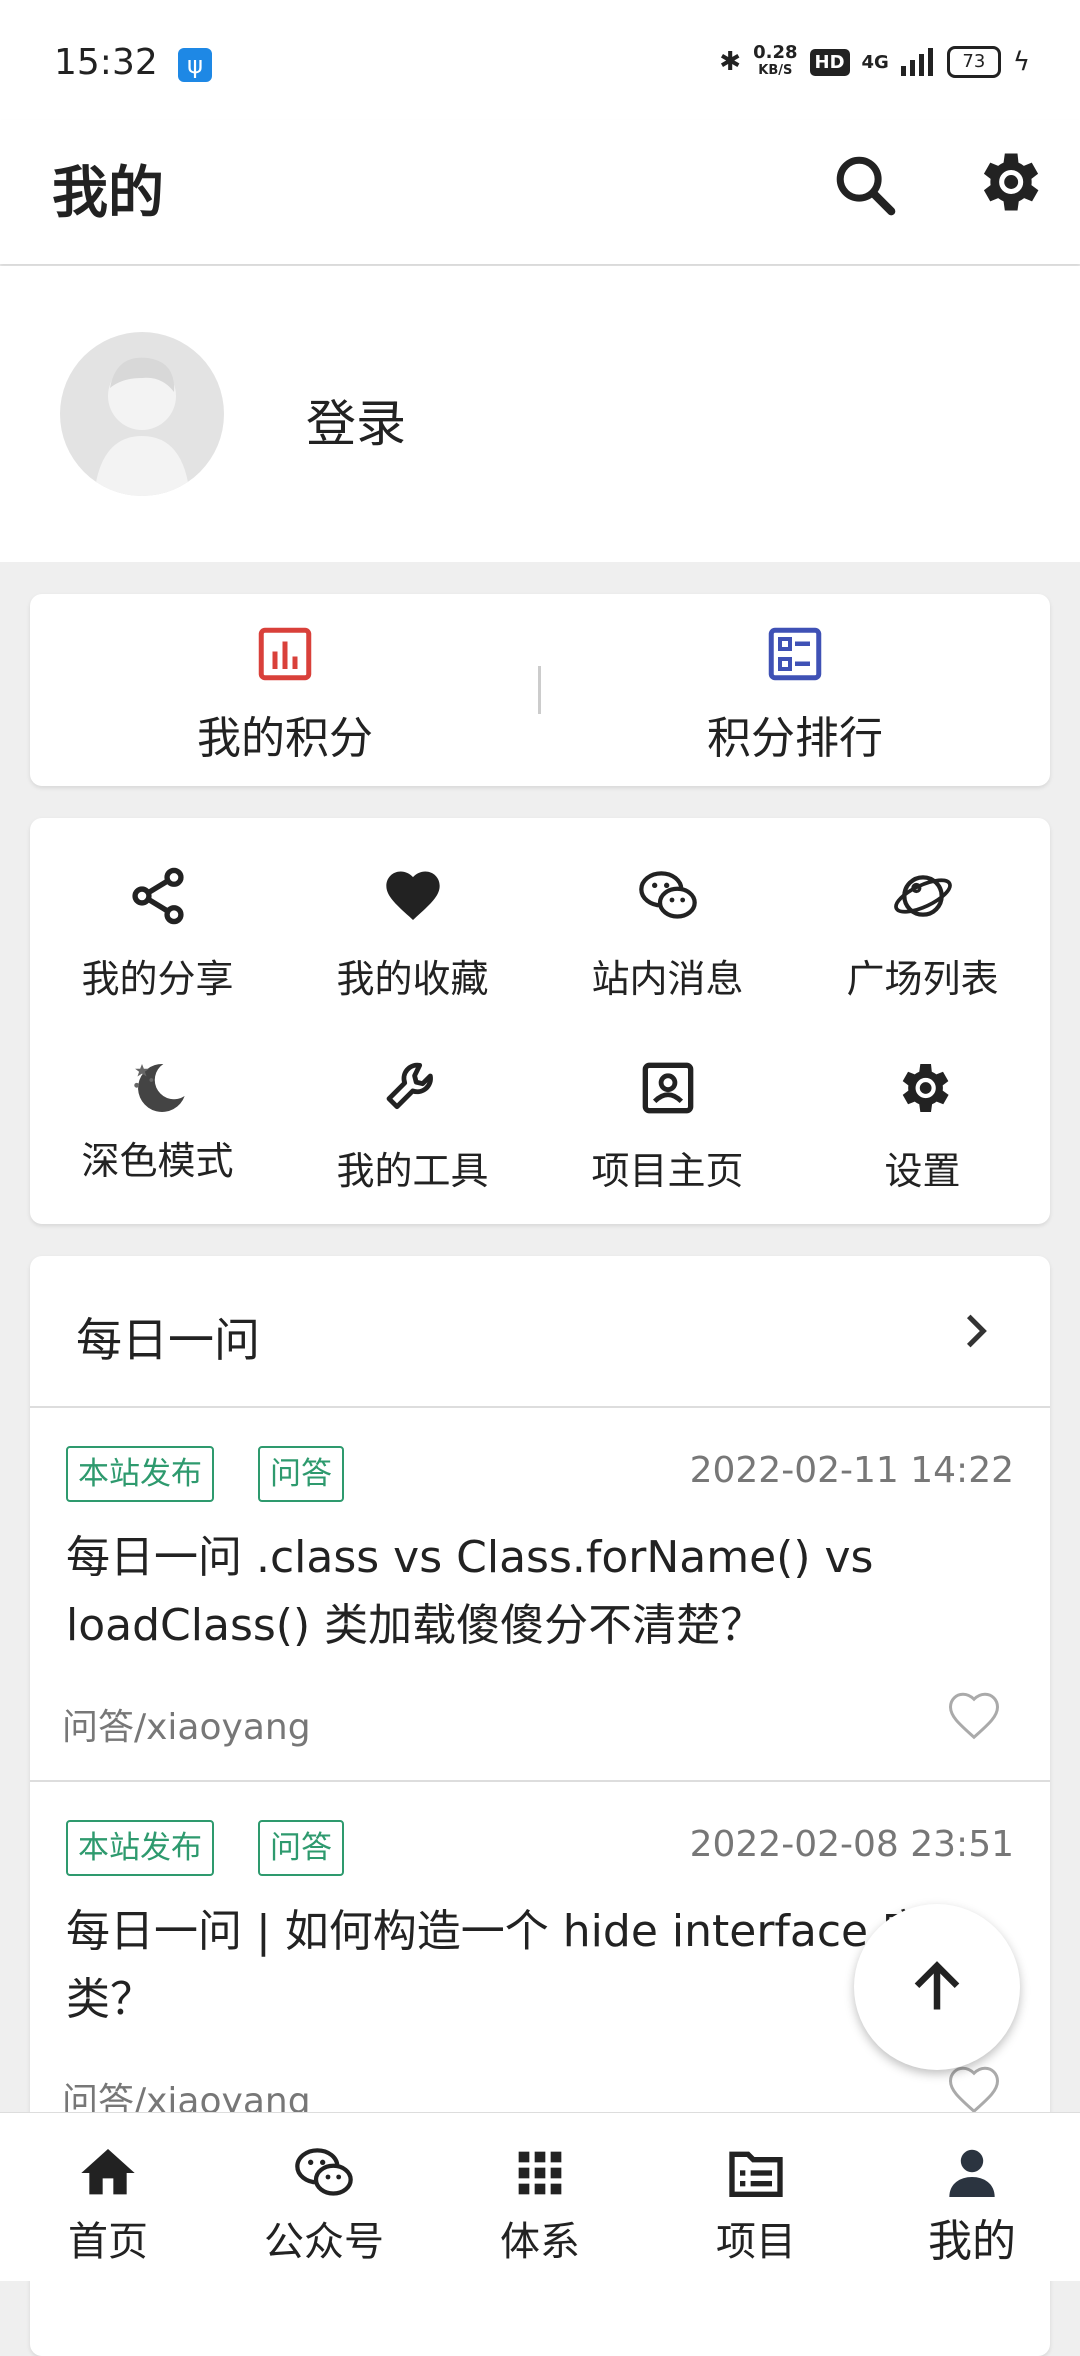  Describe the element at coordinates (409, 1086) in the screenshot. I see `wrench-icon` at that location.